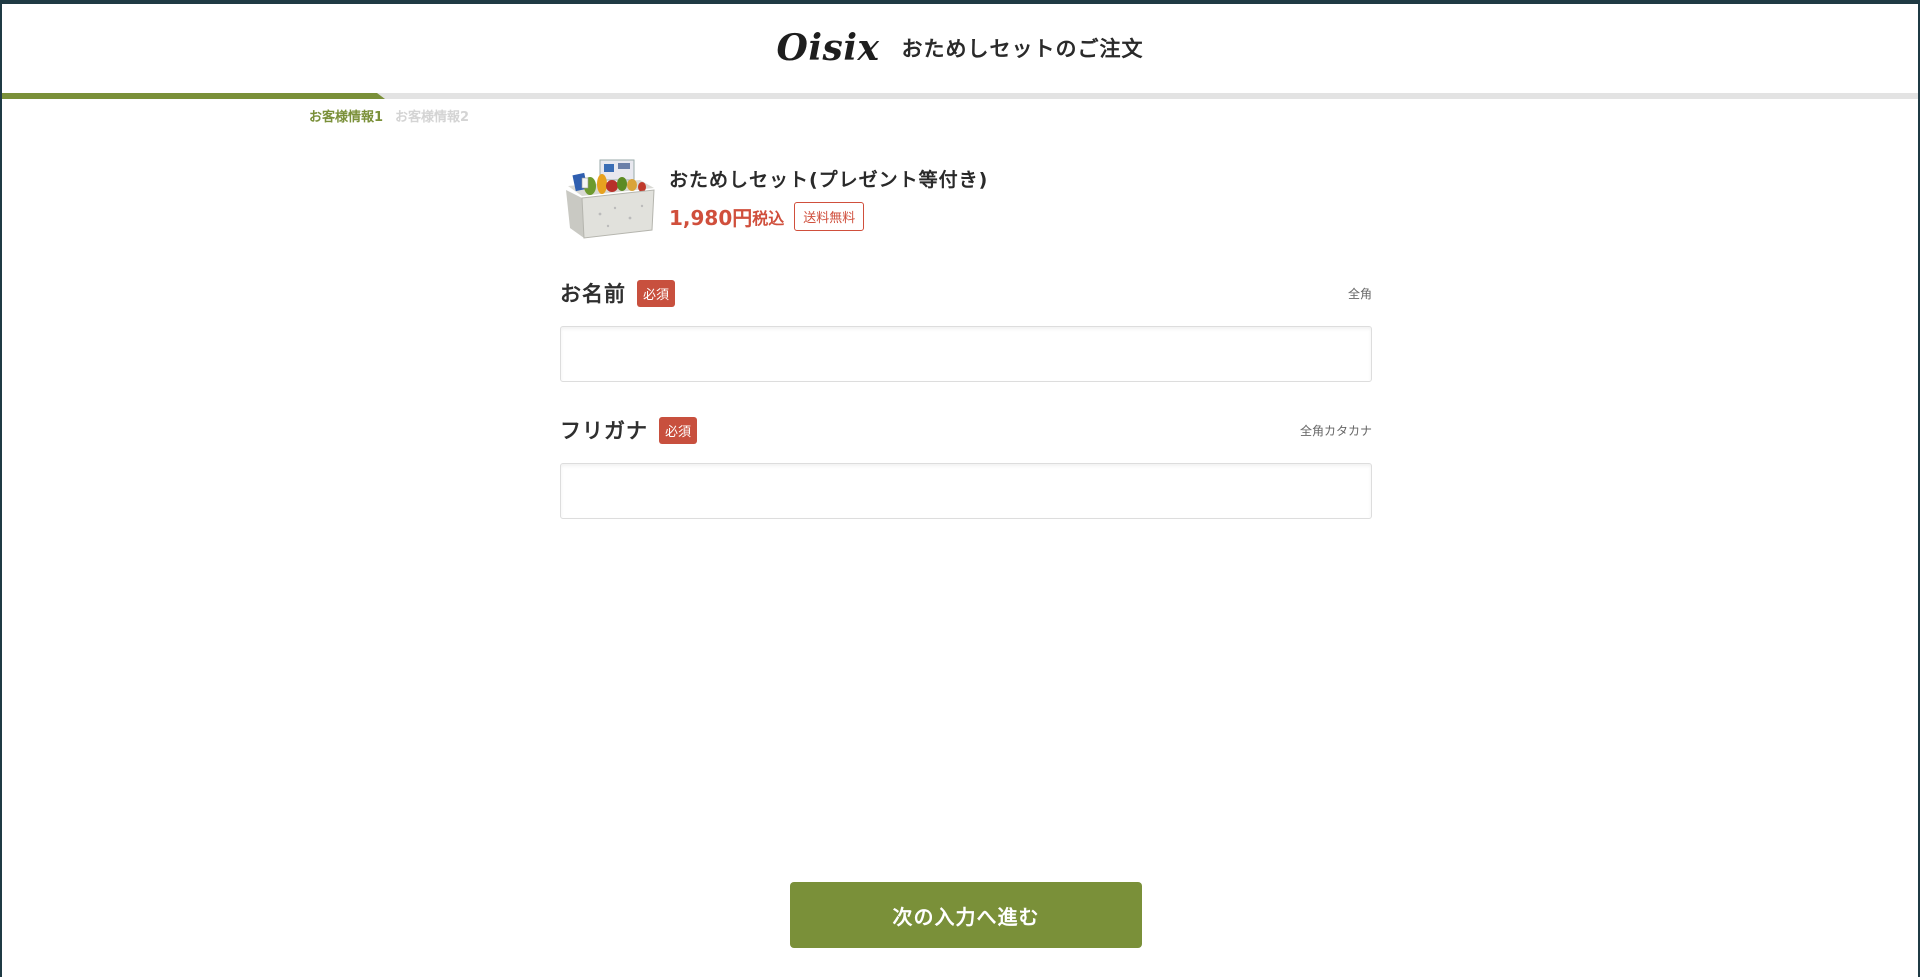  What do you see at coordinates (966, 293) in the screenshot?
I see `name-field-header: お名前 必須 全角` at bounding box center [966, 293].